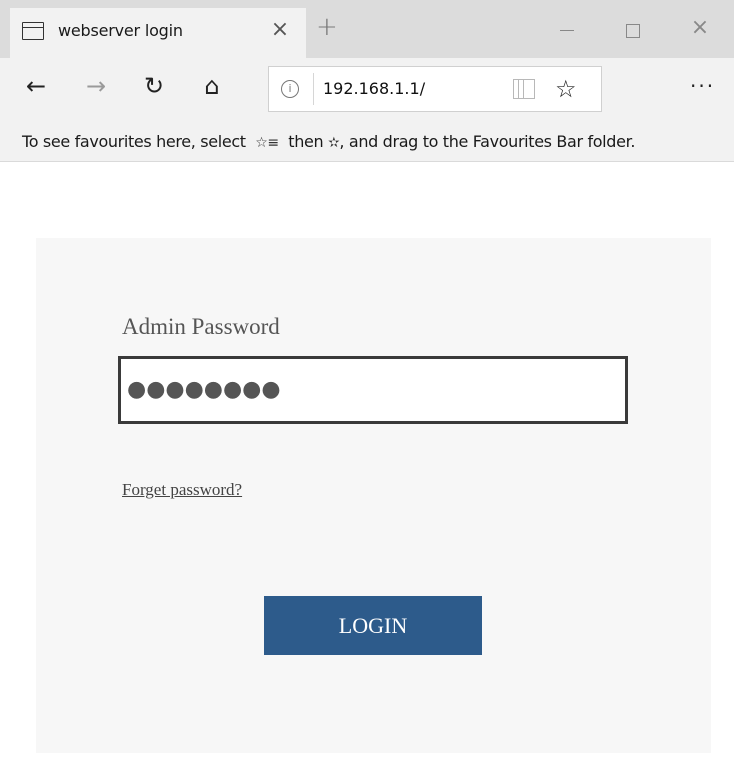 The width and height of the screenshot is (734, 765). What do you see at coordinates (700, 28) in the screenshot?
I see `window-close-icon: ×` at bounding box center [700, 28].